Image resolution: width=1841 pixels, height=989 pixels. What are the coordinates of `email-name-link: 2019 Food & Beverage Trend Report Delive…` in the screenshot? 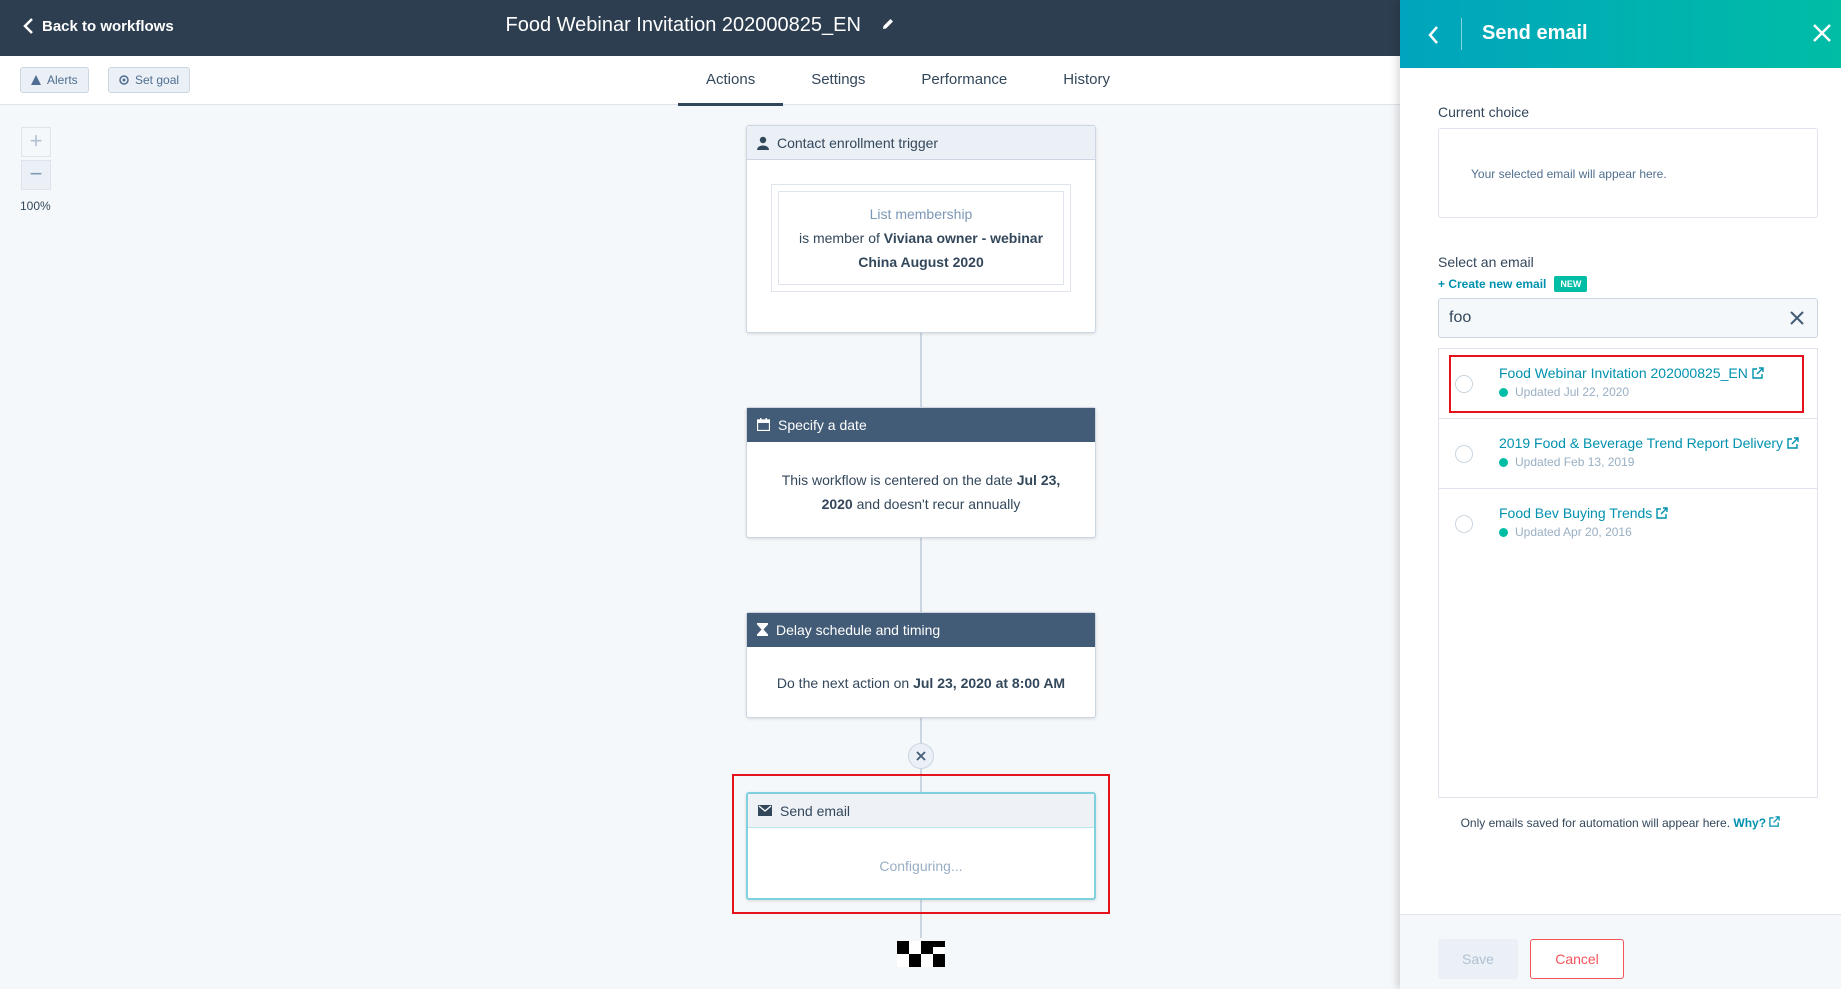 It's located at (1649, 443).